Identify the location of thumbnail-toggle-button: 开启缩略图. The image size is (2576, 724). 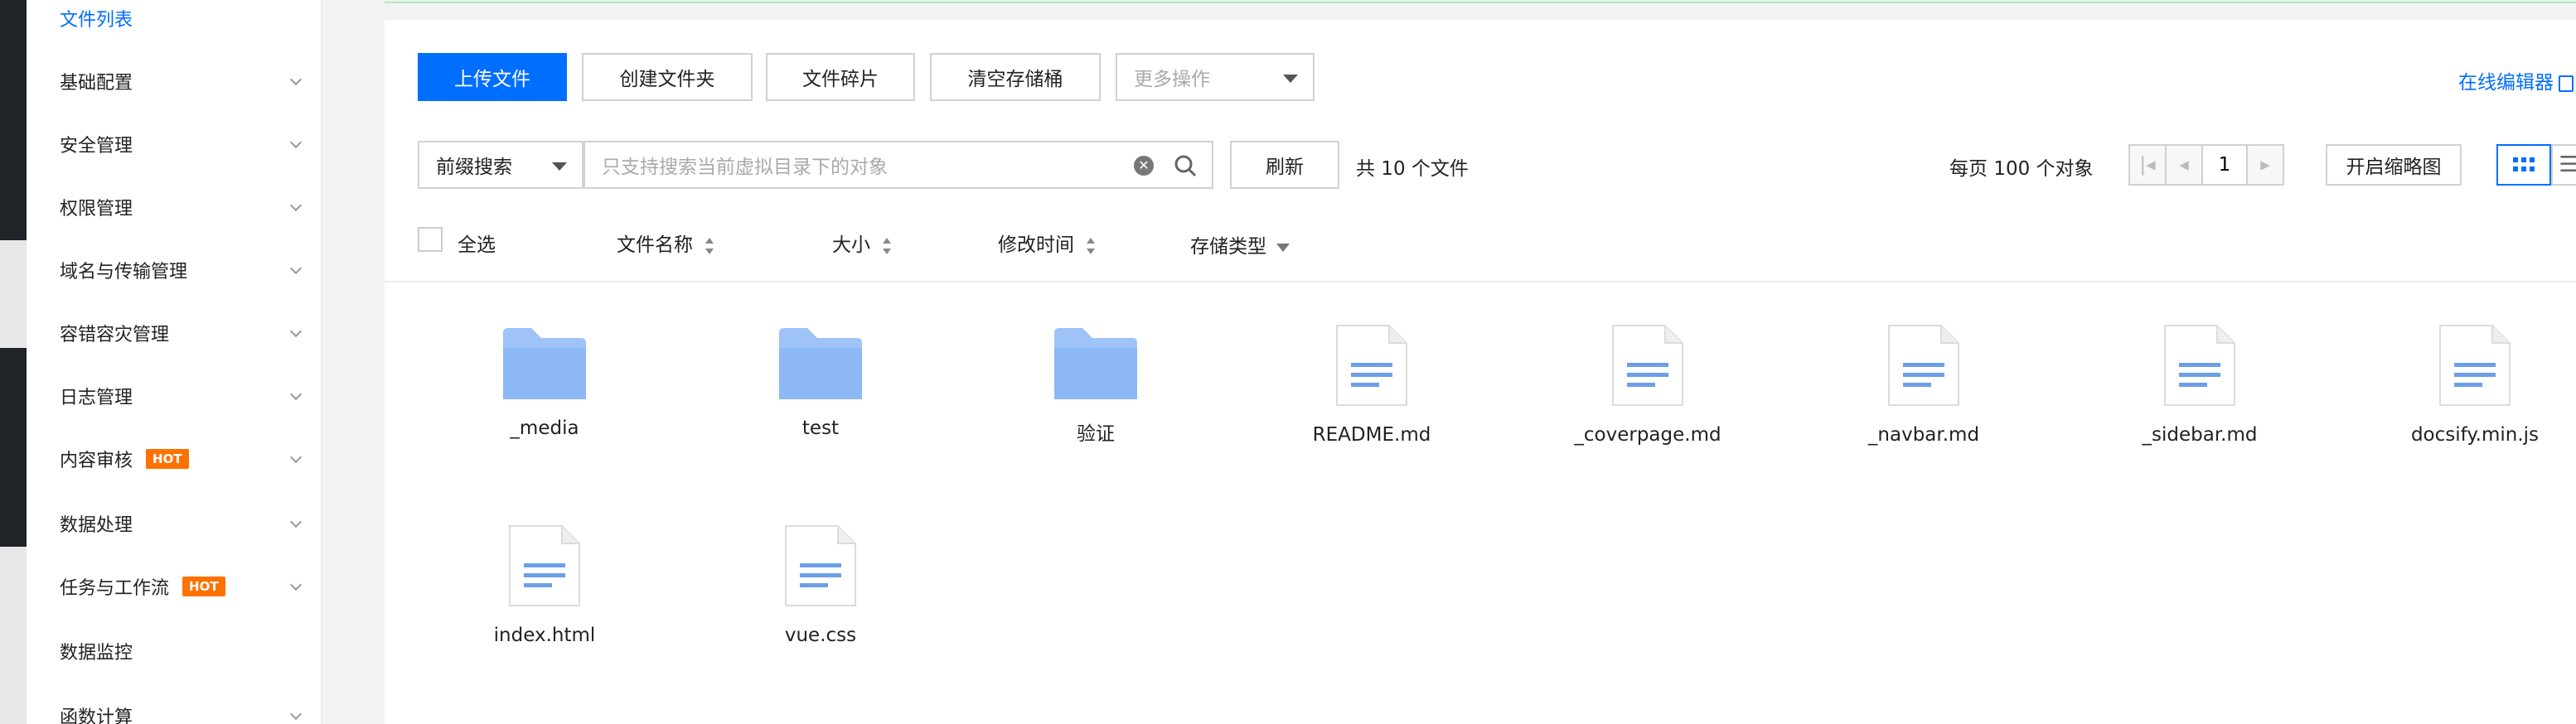
(2394, 165).